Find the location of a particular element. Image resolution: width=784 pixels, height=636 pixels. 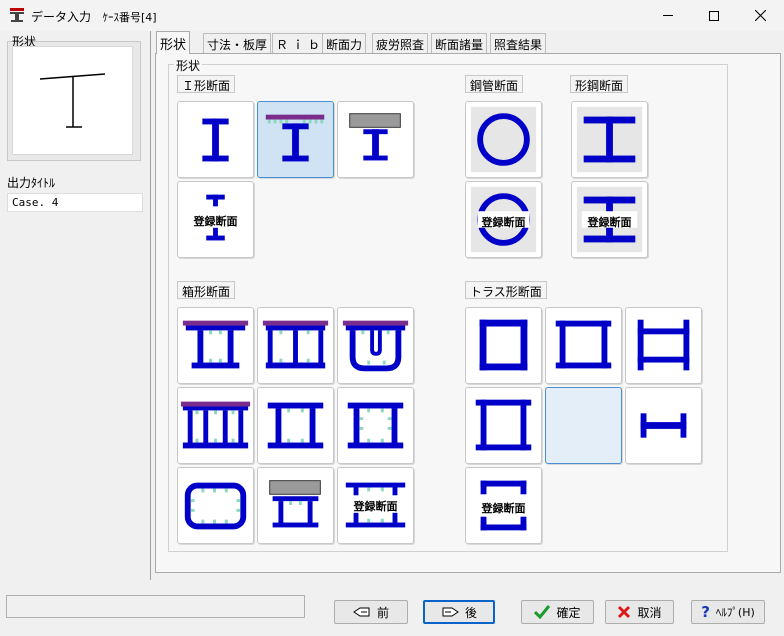

i-section-label: Ｉ形断面 is located at coordinates (206, 84).